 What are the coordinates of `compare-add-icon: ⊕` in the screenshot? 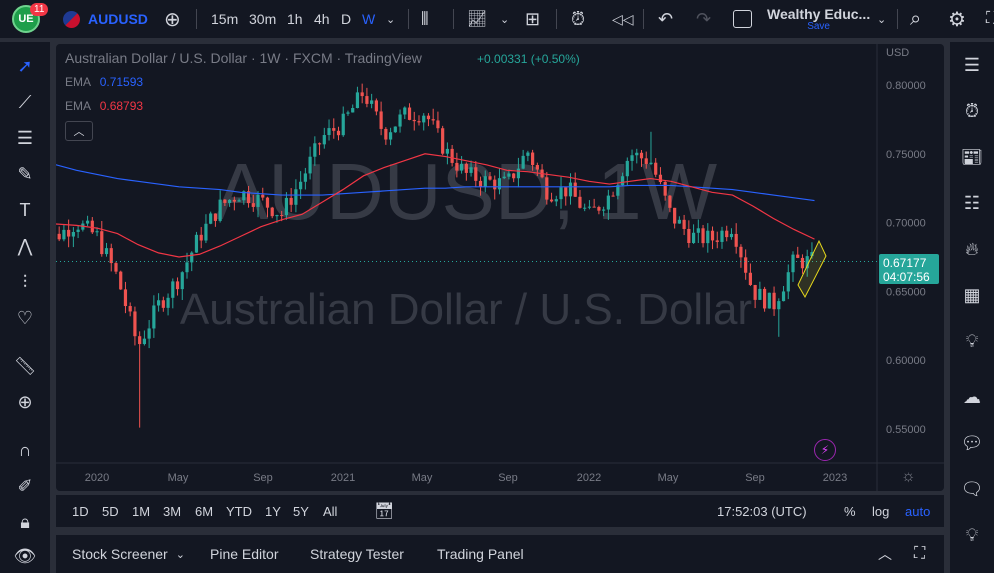 It's located at (172, 19).